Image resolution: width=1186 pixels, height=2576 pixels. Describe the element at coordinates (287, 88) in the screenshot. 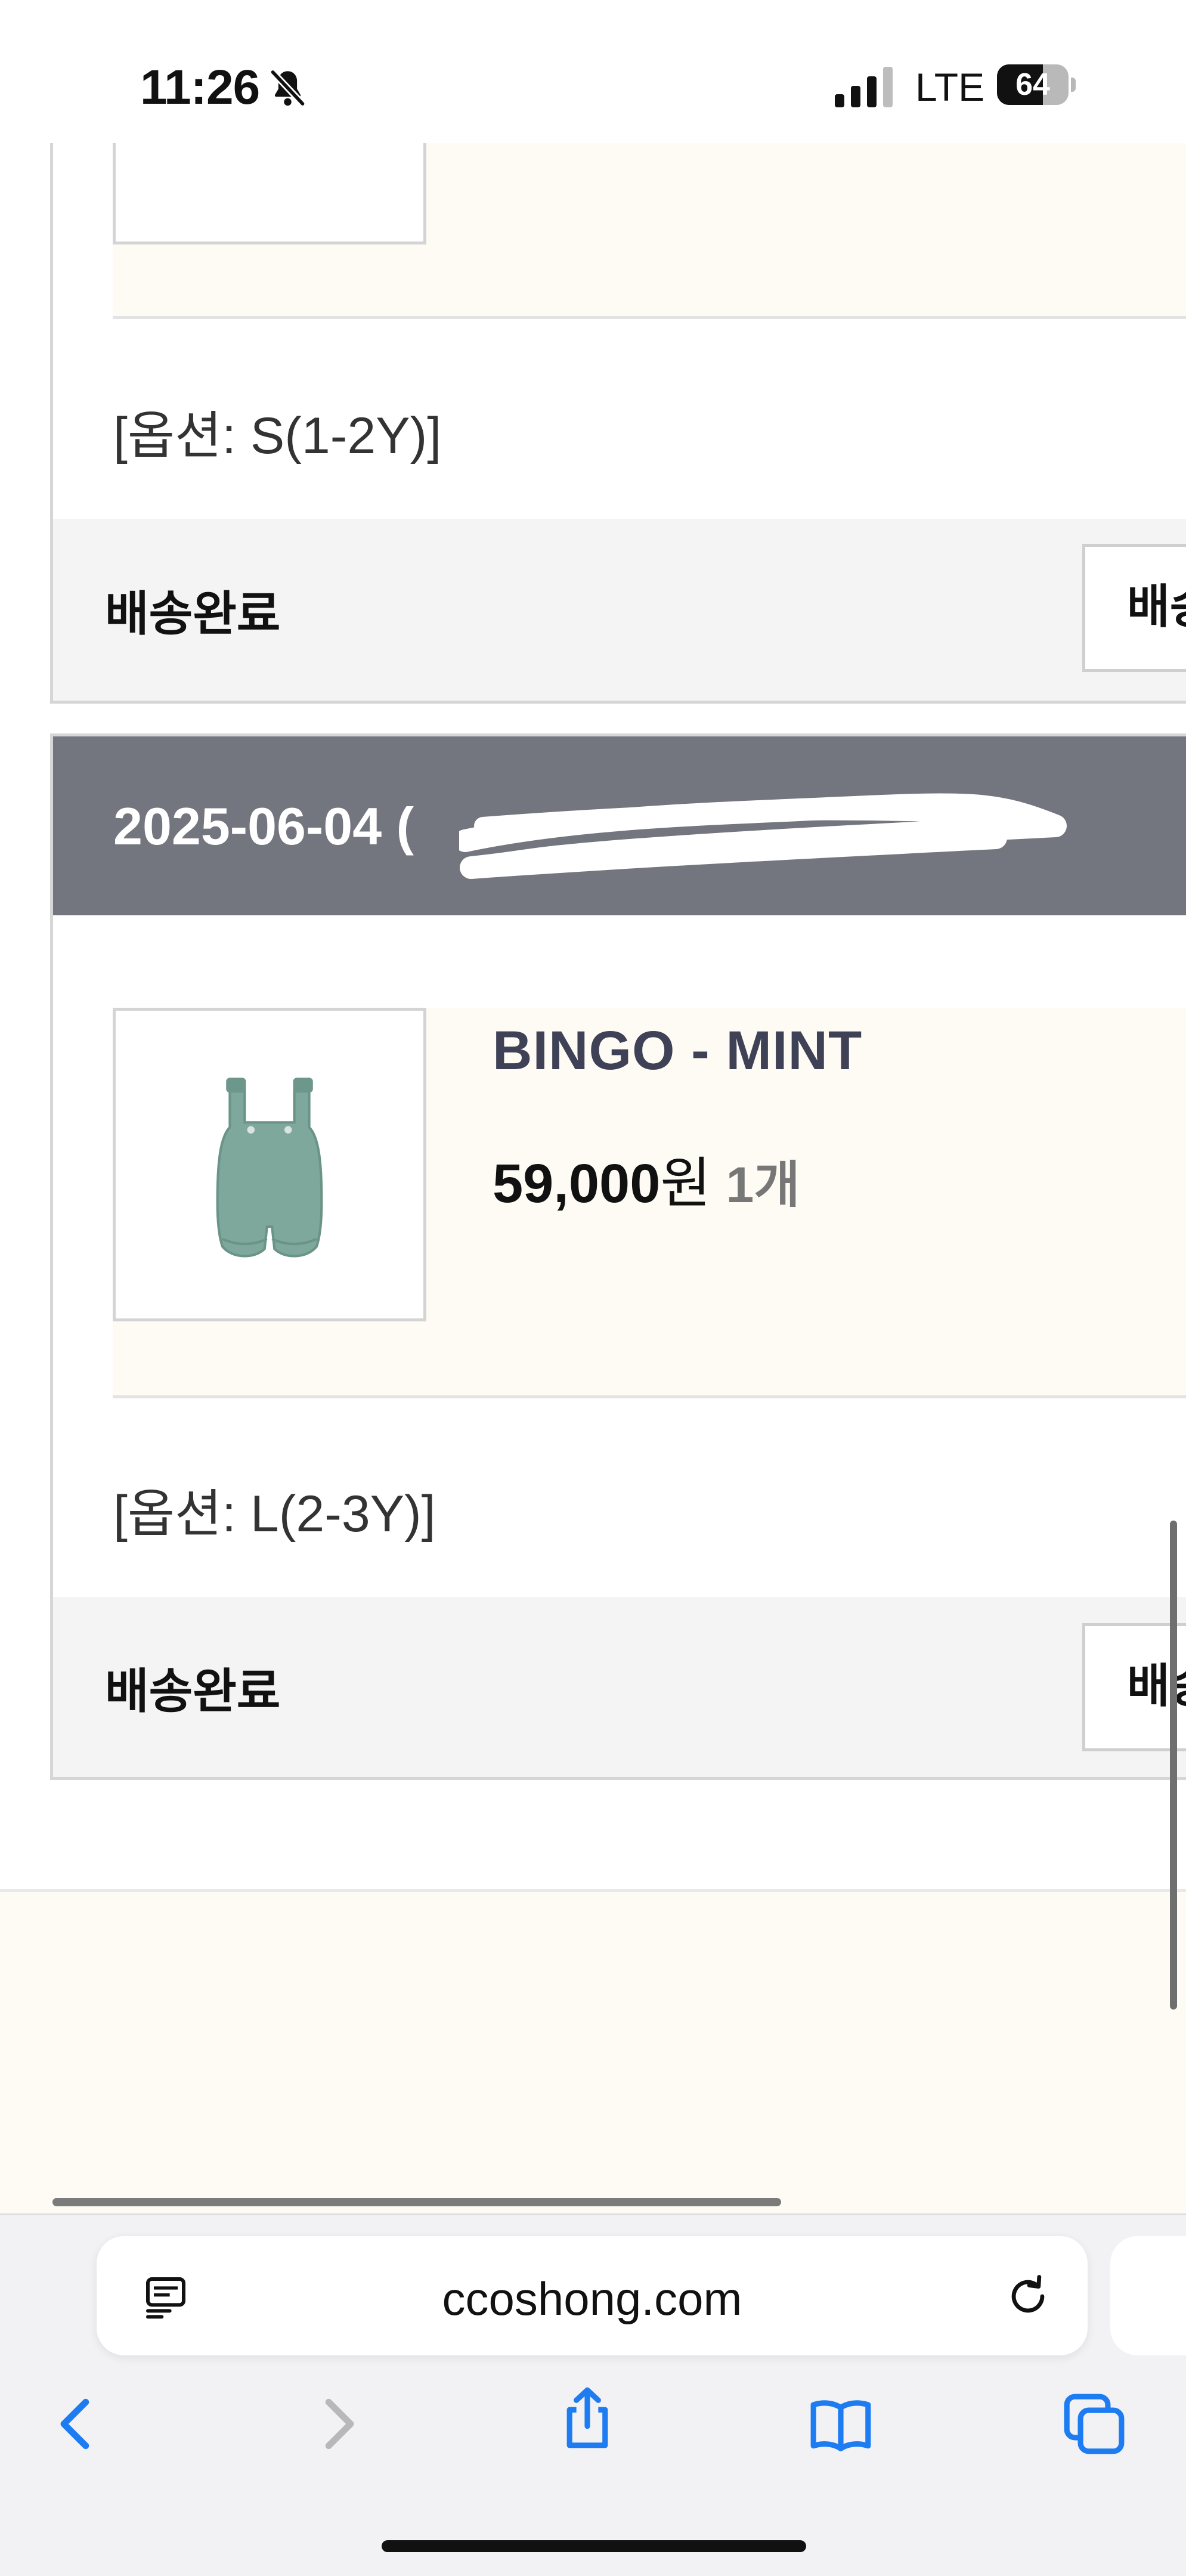

I see `bell-slash-icon` at that location.